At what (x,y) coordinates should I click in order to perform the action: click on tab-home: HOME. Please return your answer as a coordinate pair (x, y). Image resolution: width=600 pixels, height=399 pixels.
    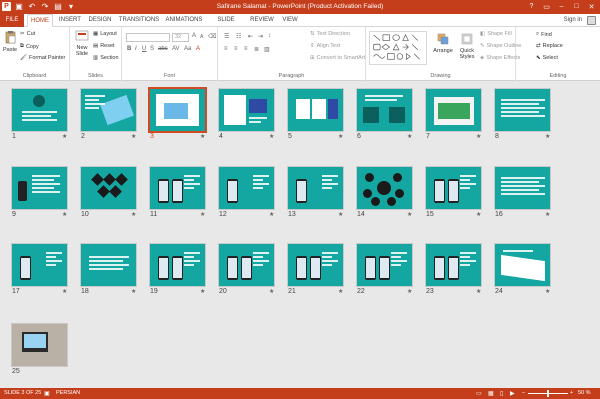
    Looking at the image, I should click on (40, 20).